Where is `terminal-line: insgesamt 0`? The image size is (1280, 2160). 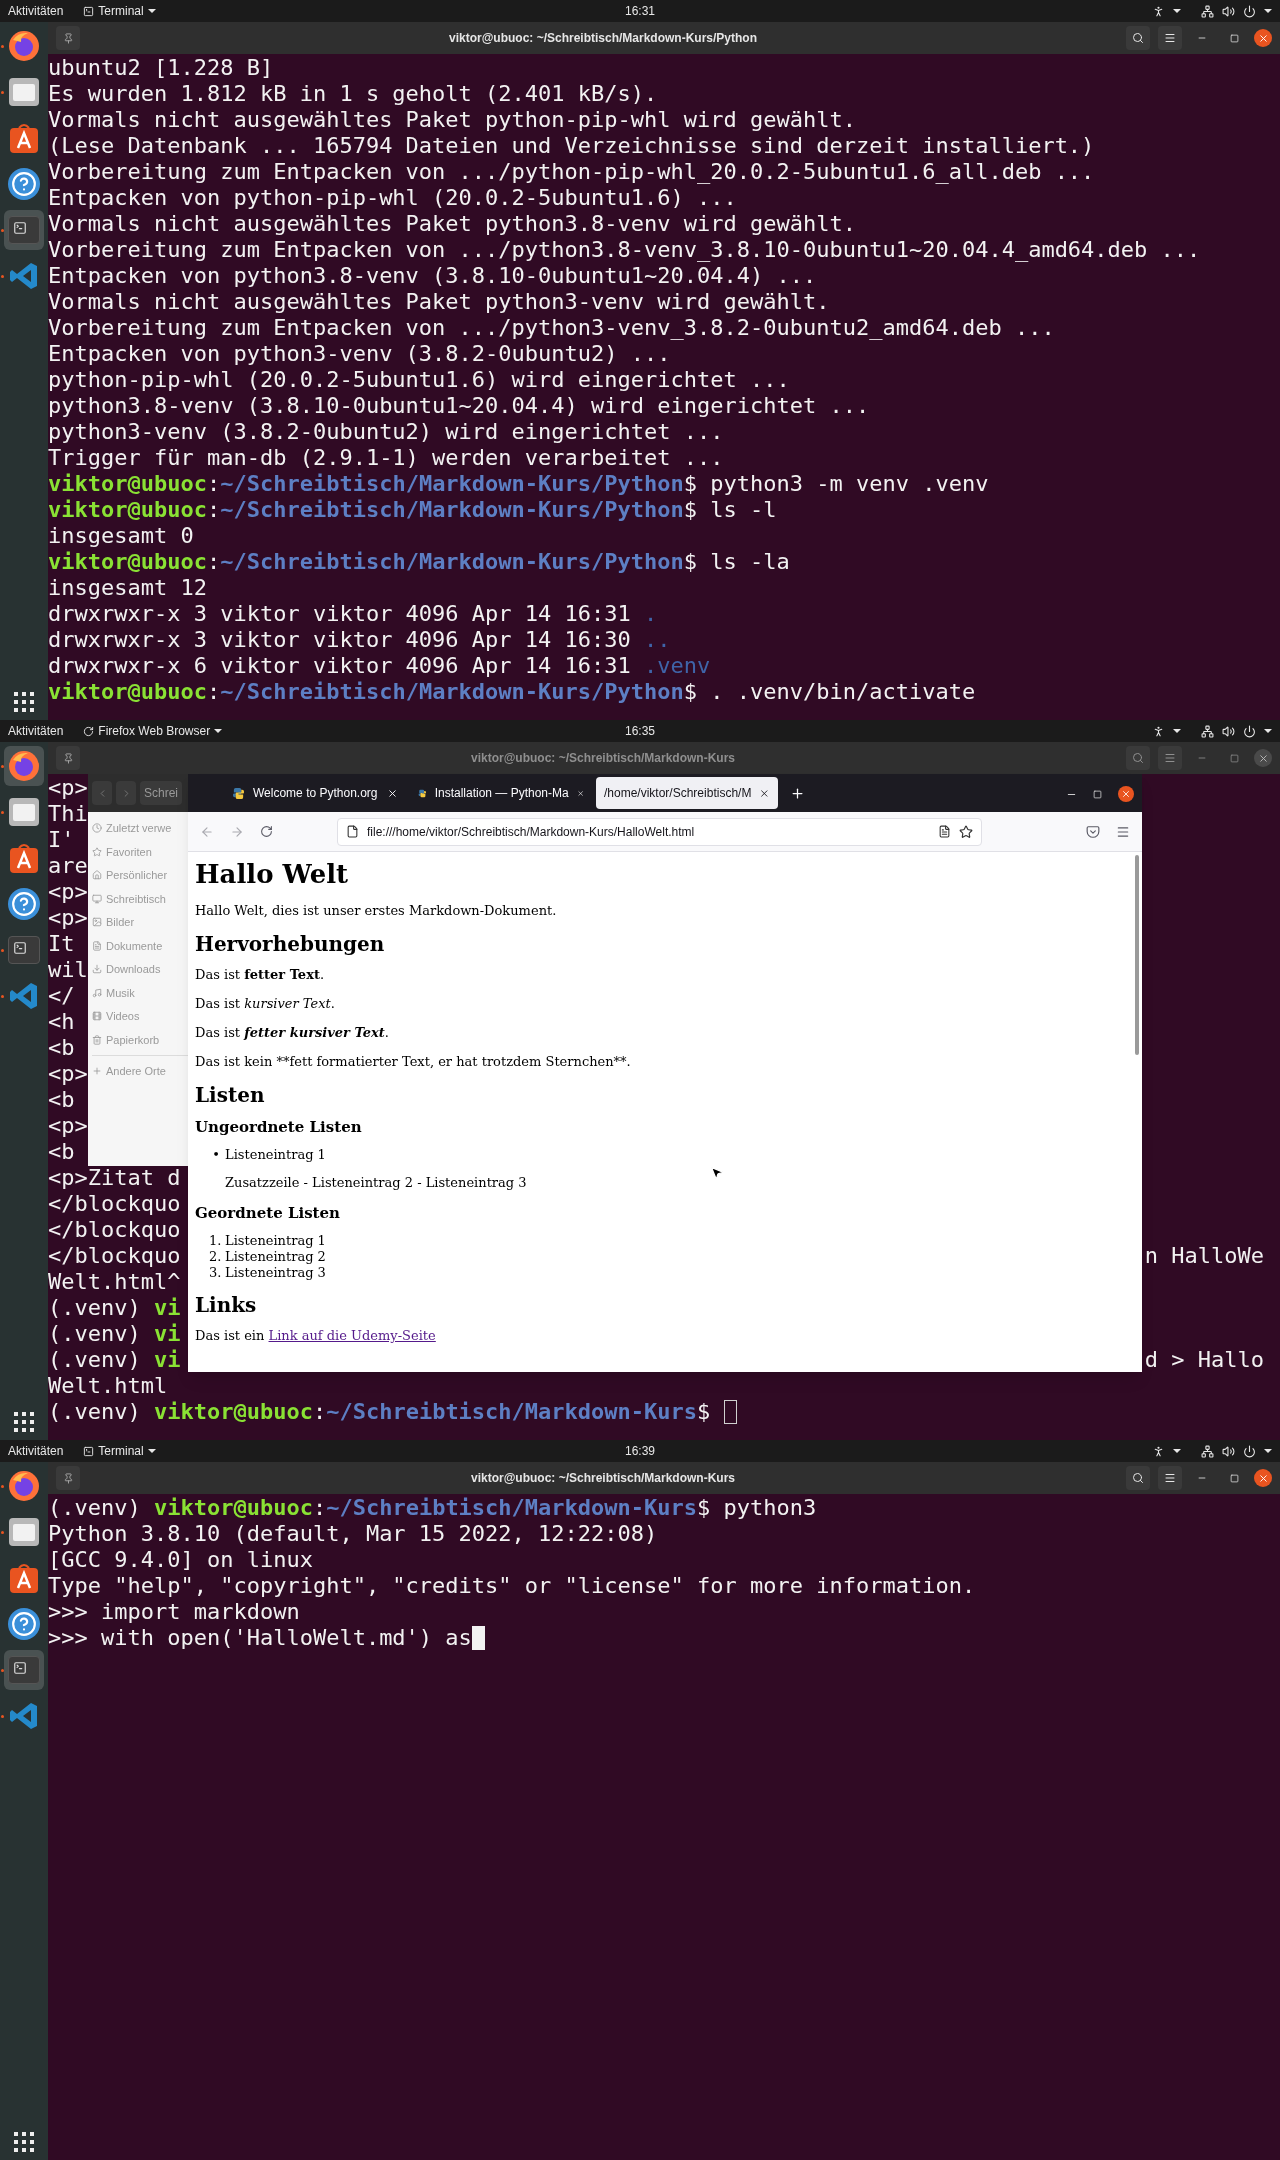 terminal-line: insgesamt 0 is located at coordinates (121, 536).